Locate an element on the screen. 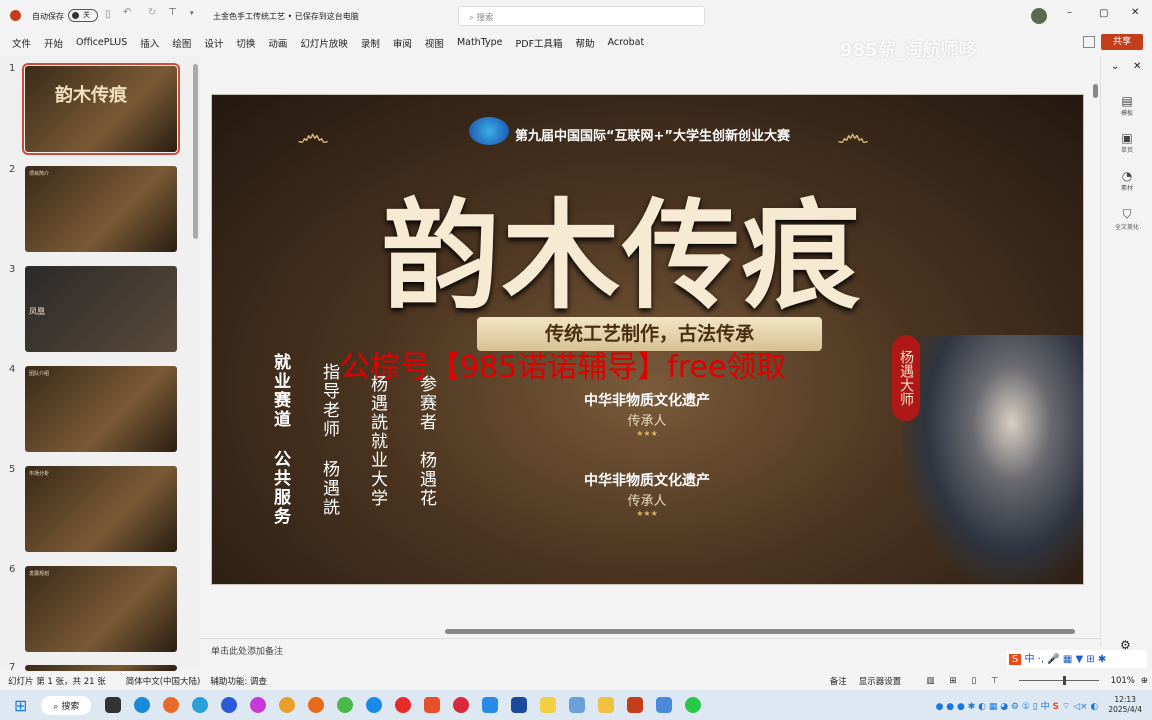 This screenshot has width=1152, height=720. slide-thumbnail: 韵木传痕 is located at coordinates (101, 109).